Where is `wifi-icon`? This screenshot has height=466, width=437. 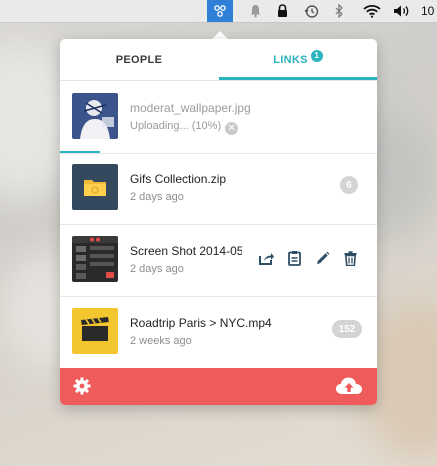 wifi-icon is located at coordinates (372, 11).